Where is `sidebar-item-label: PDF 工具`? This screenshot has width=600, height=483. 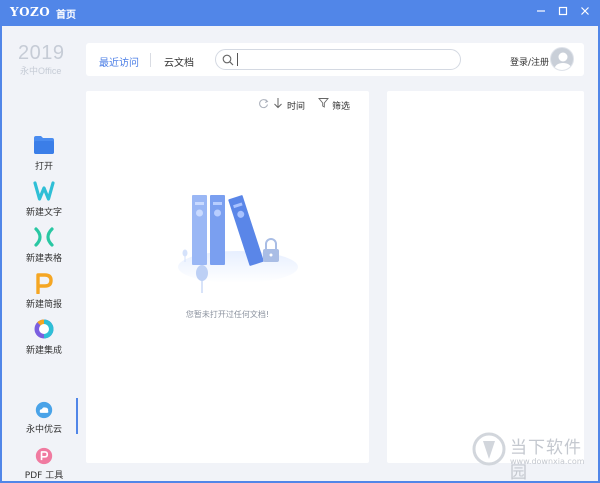 sidebar-item-label: PDF 工具 is located at coordinates (44, 476).